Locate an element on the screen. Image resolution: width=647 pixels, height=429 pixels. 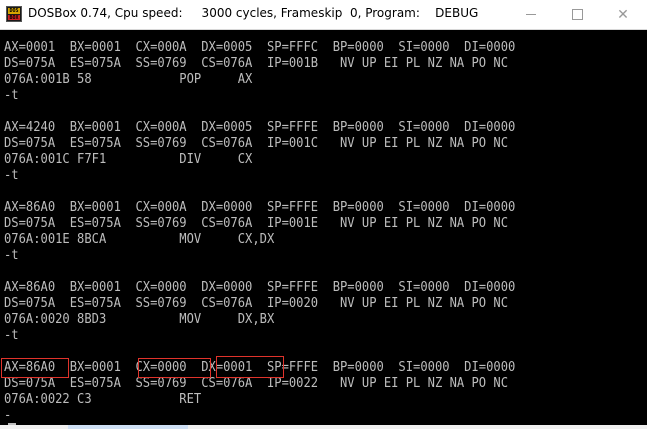
icon-label-bottom: BOX is located at coordinates (14, 18).